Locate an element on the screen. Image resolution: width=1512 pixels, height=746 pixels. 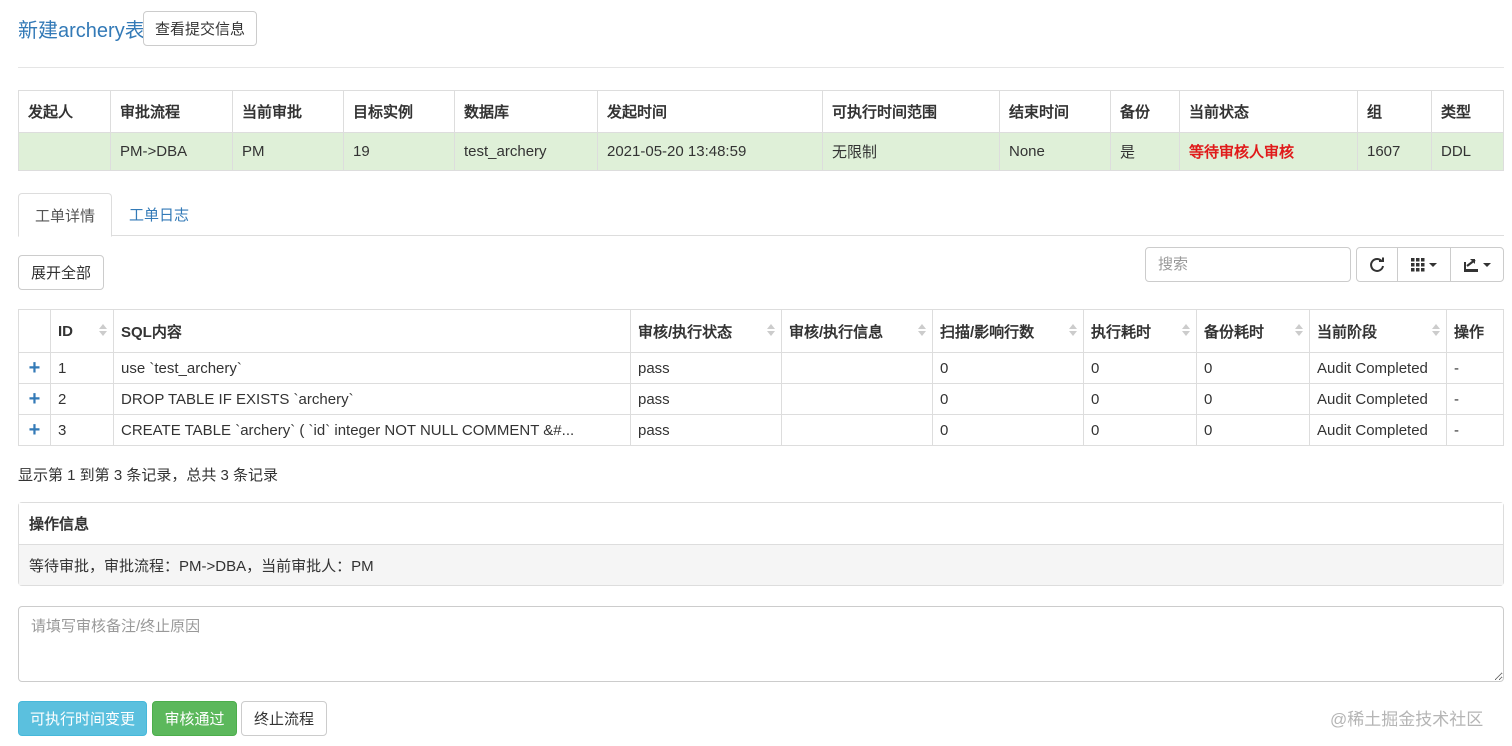
pagination-info: 显示第 1 到第 3 条记录，总共 3 条记录 is located at coordinates (148, 475).